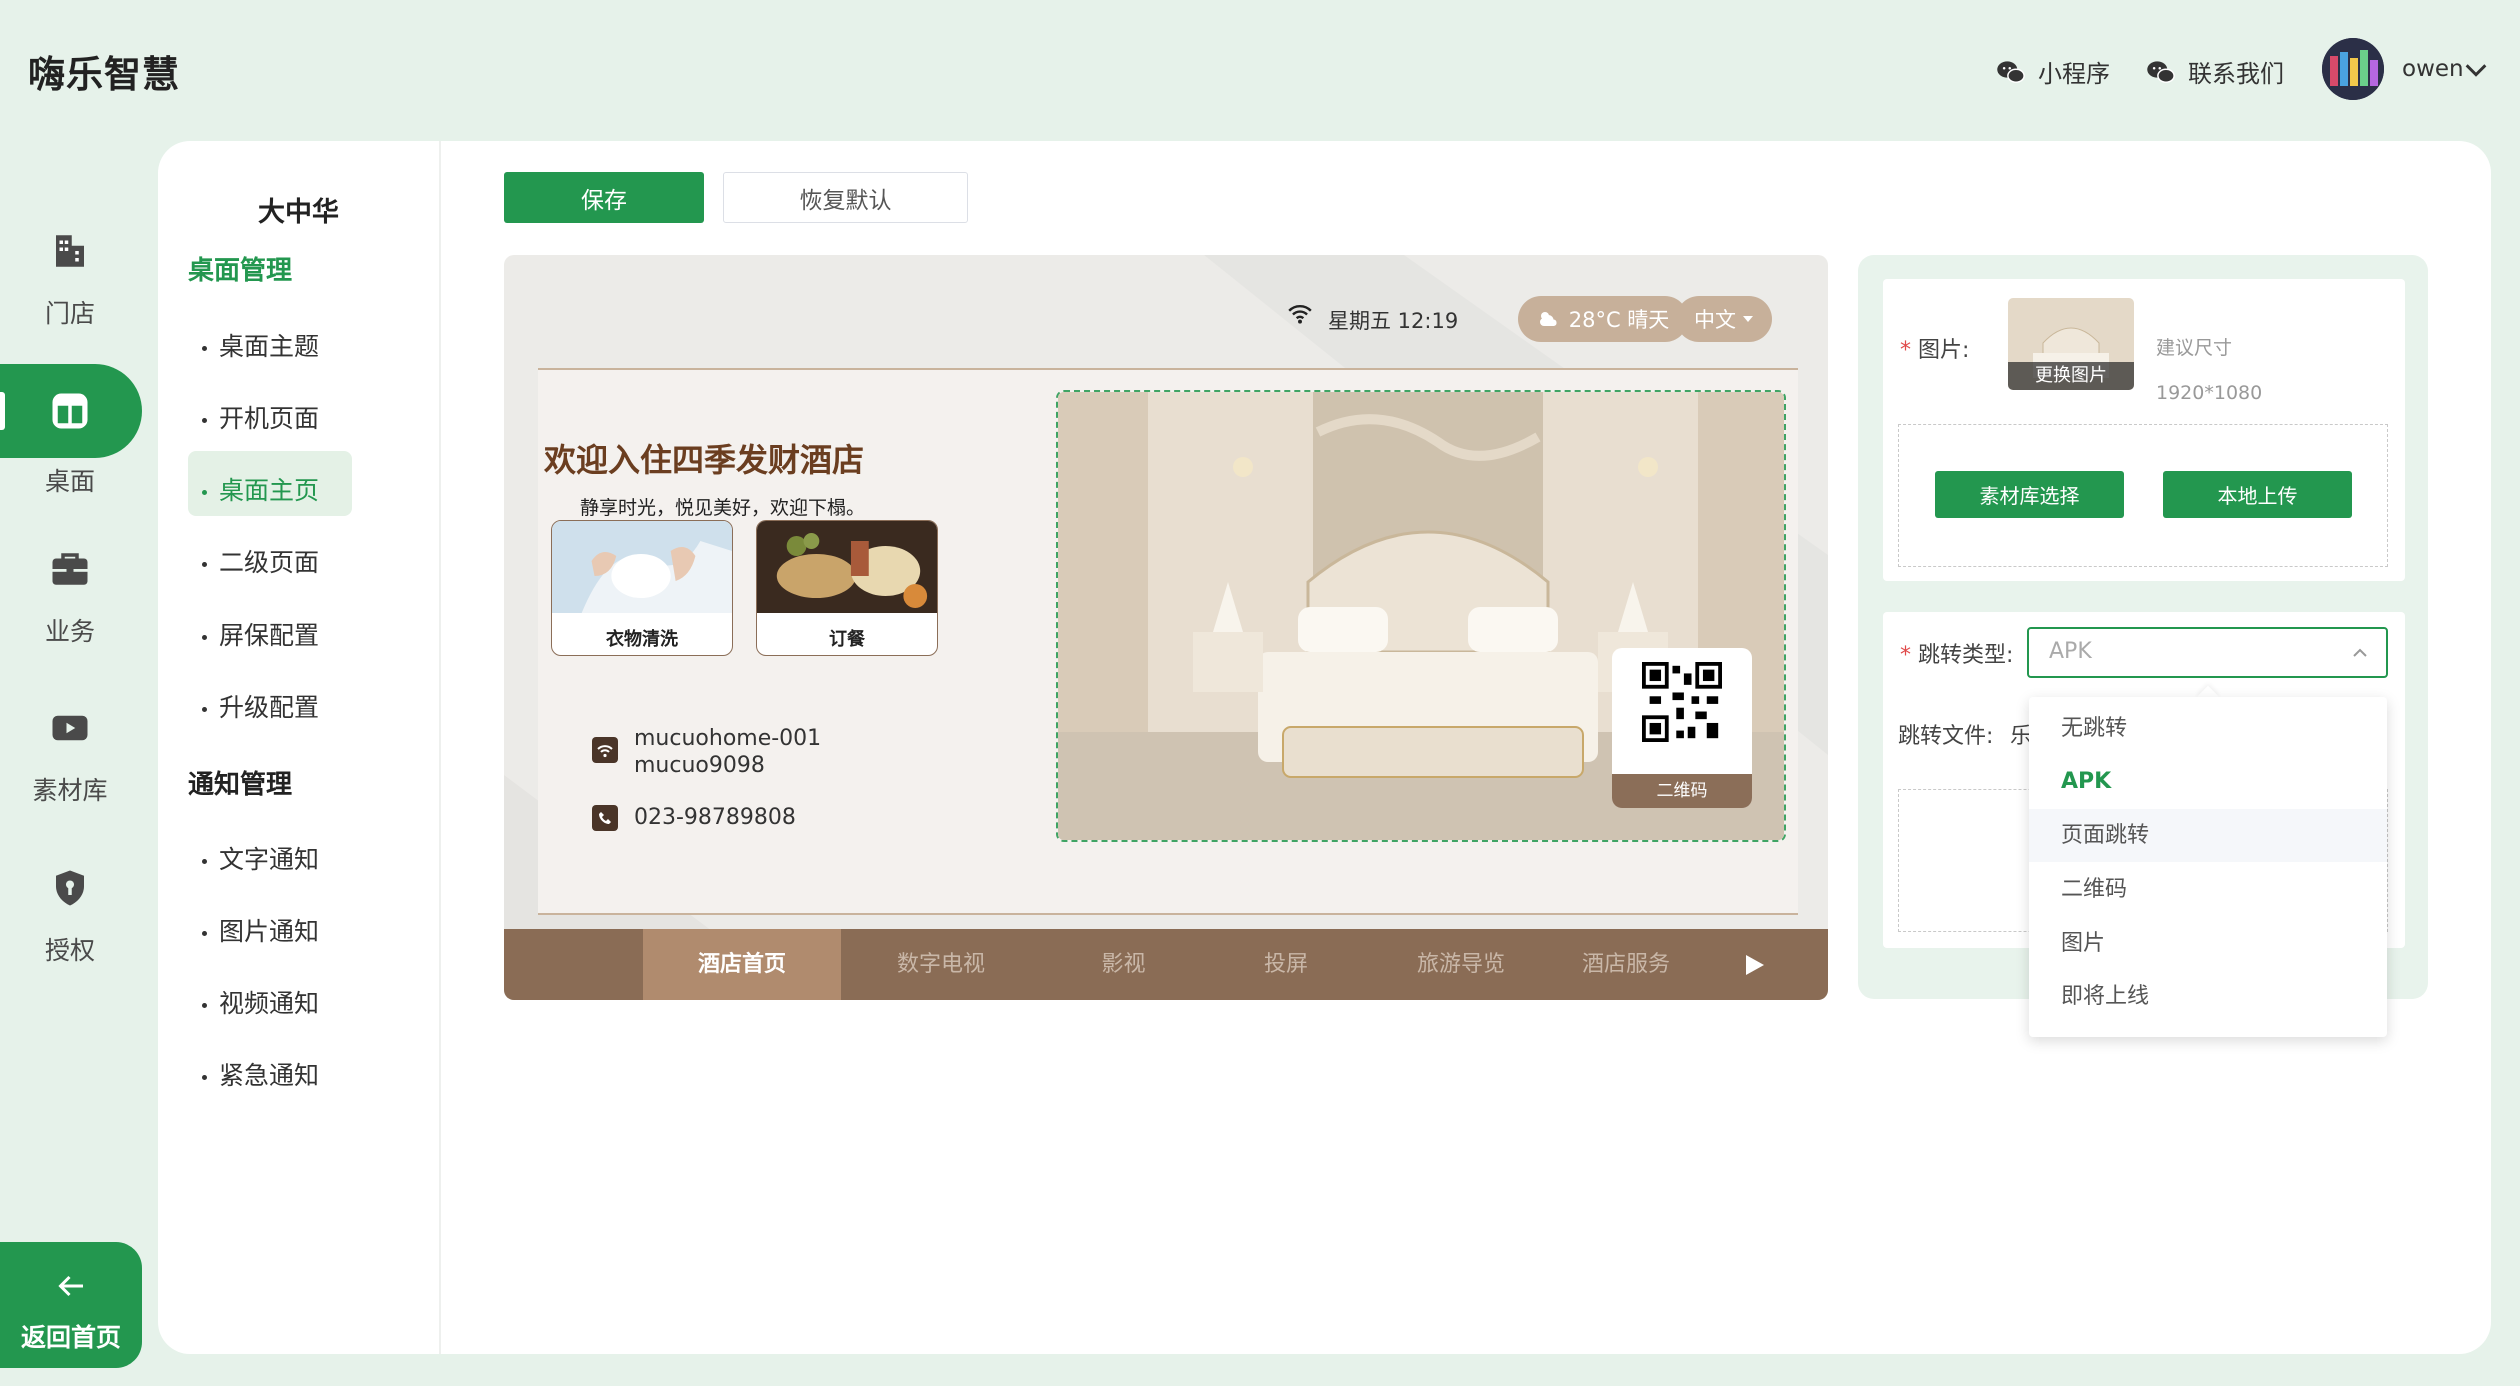  I want to click on nav-label-auth: 授权, so click(69, 950).